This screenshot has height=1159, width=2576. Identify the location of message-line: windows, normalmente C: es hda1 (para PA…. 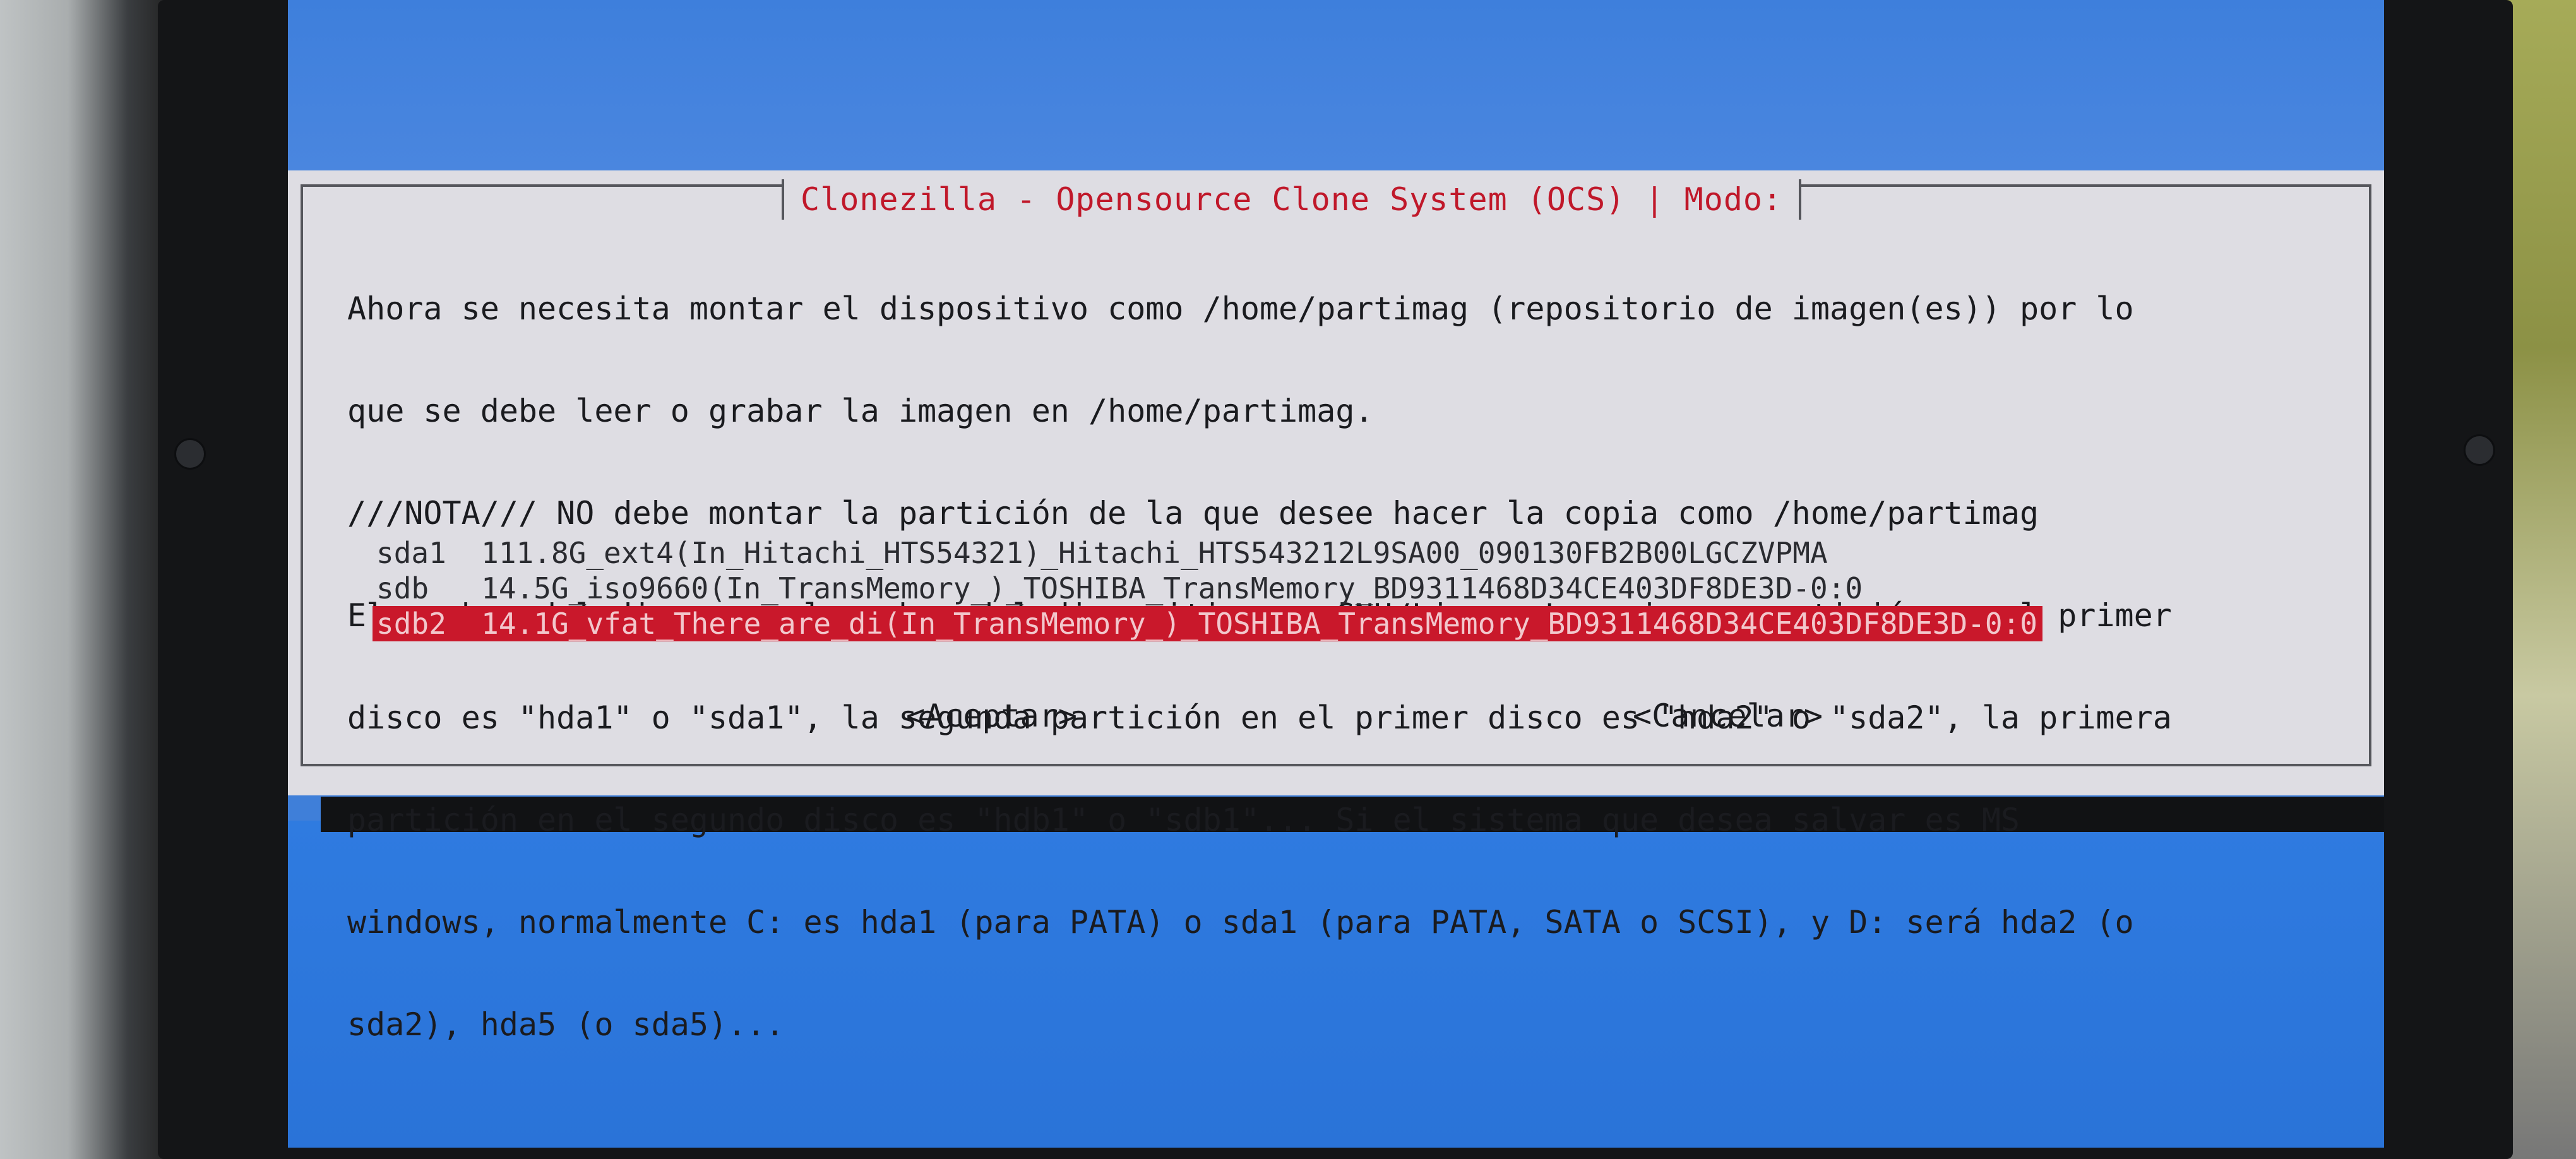
(1240, 923).